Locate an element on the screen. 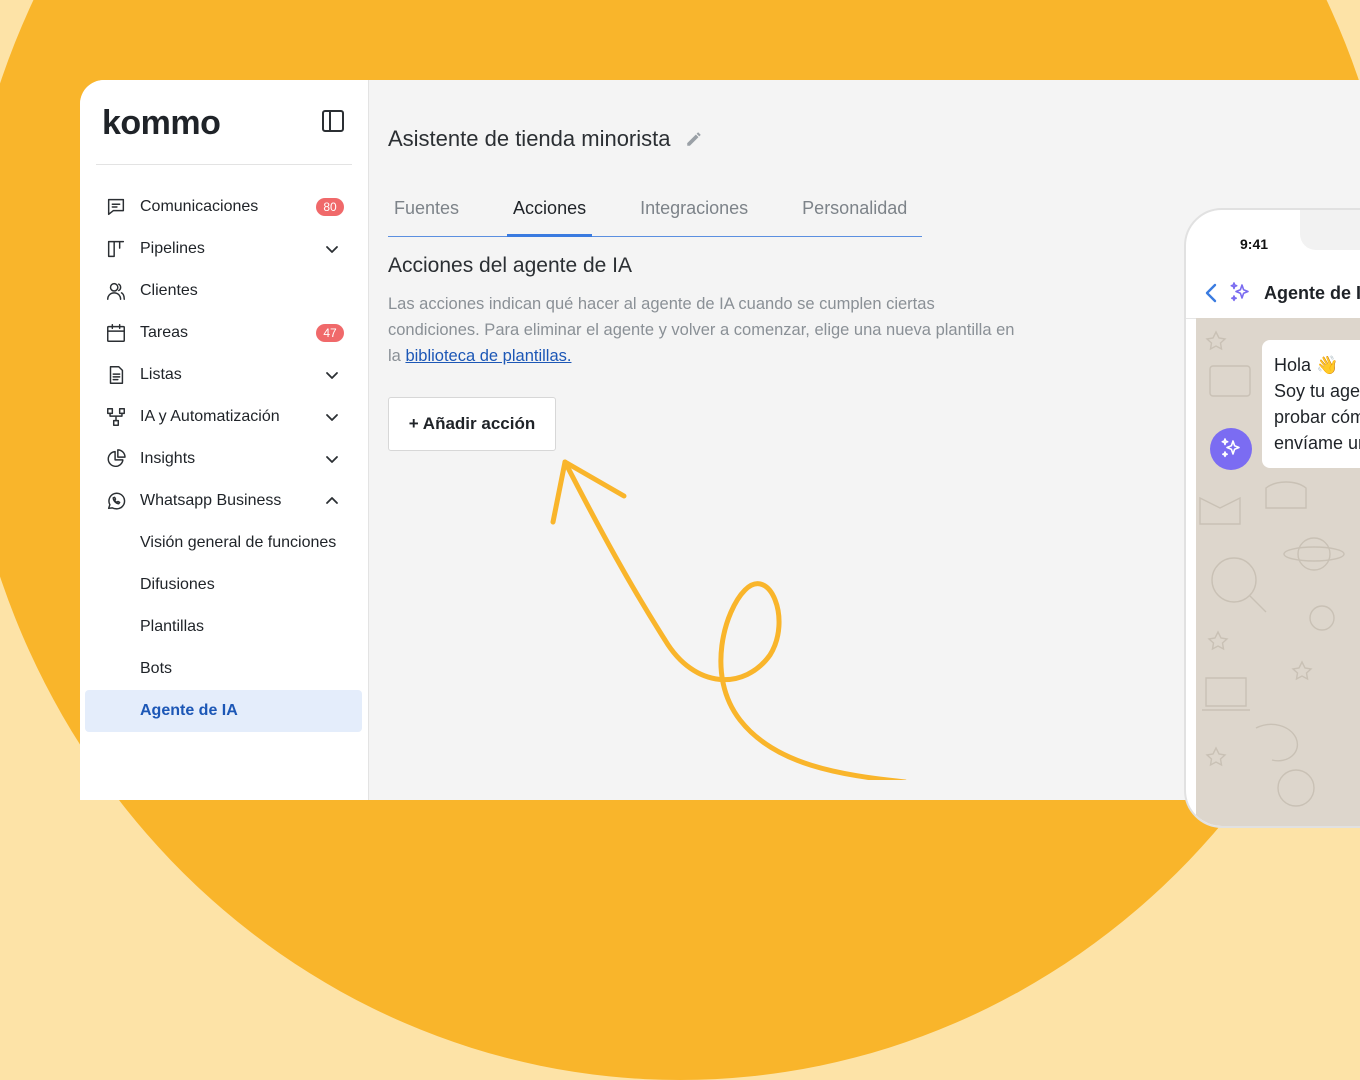  automation-icon is located at coordinates (116, 417).